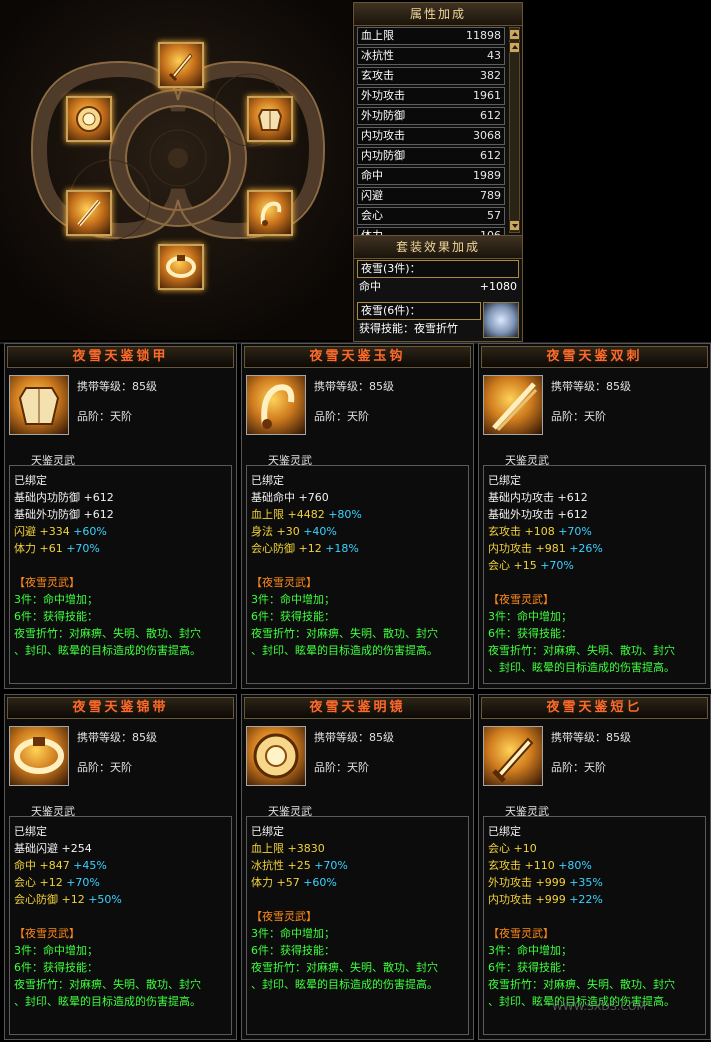  Describe the element at coordinates (54, 865) in the screenshot. I see `stat-base: +847` at that location.